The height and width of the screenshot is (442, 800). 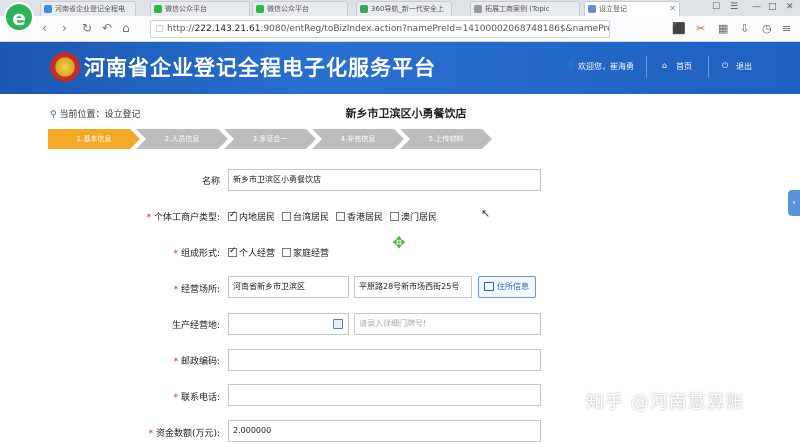 I want to click on prod-label: 生产经营地:, so click(x=129, y=324).